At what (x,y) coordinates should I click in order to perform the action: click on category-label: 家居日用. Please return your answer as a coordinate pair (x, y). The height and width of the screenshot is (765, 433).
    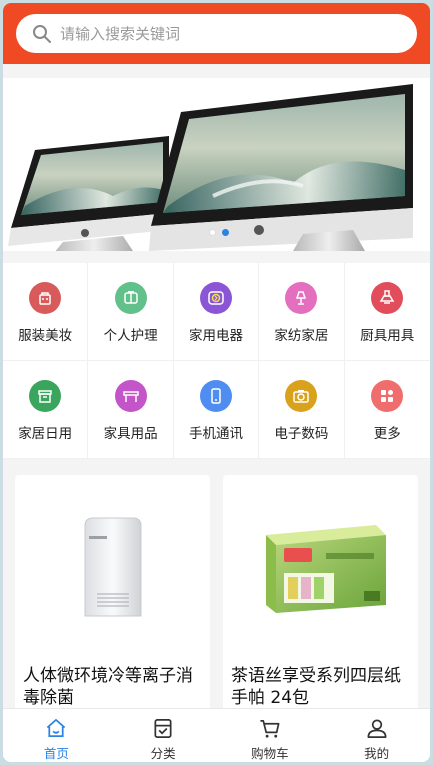
    Looking at the image, I should click on (45, 434).